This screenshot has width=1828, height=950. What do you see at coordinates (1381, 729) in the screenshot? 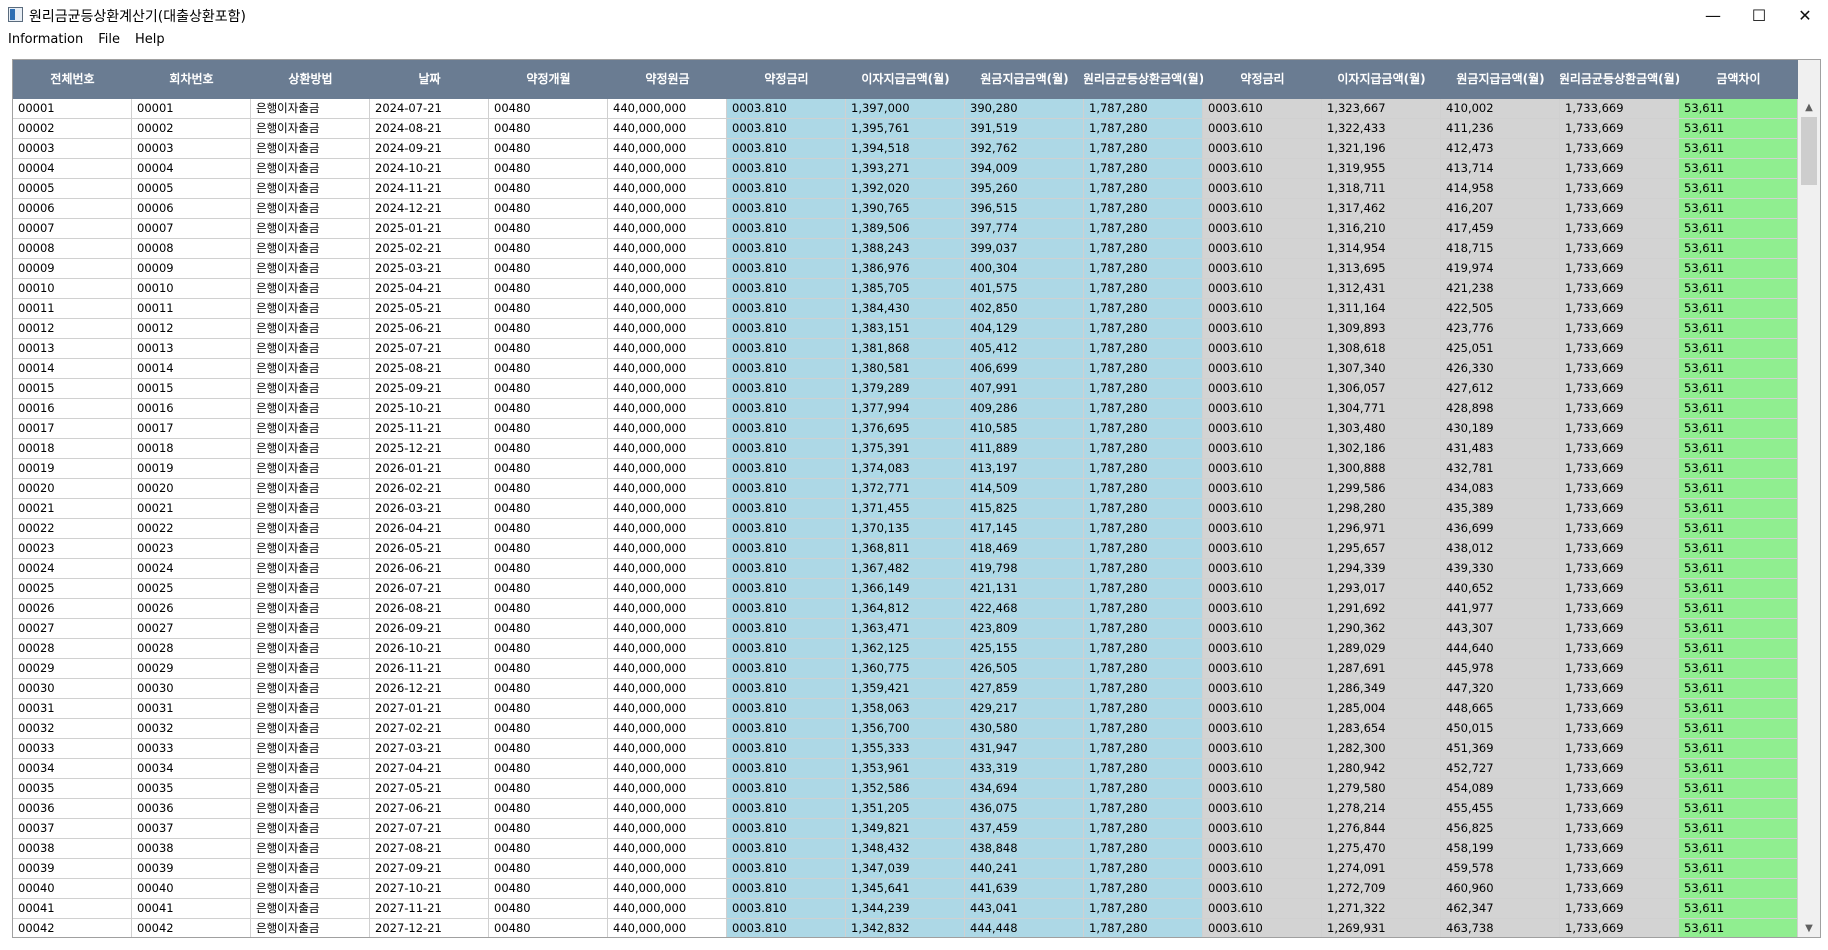
I see `cell-interest-2: 1,283,654` at bounding box center [1381, 729].